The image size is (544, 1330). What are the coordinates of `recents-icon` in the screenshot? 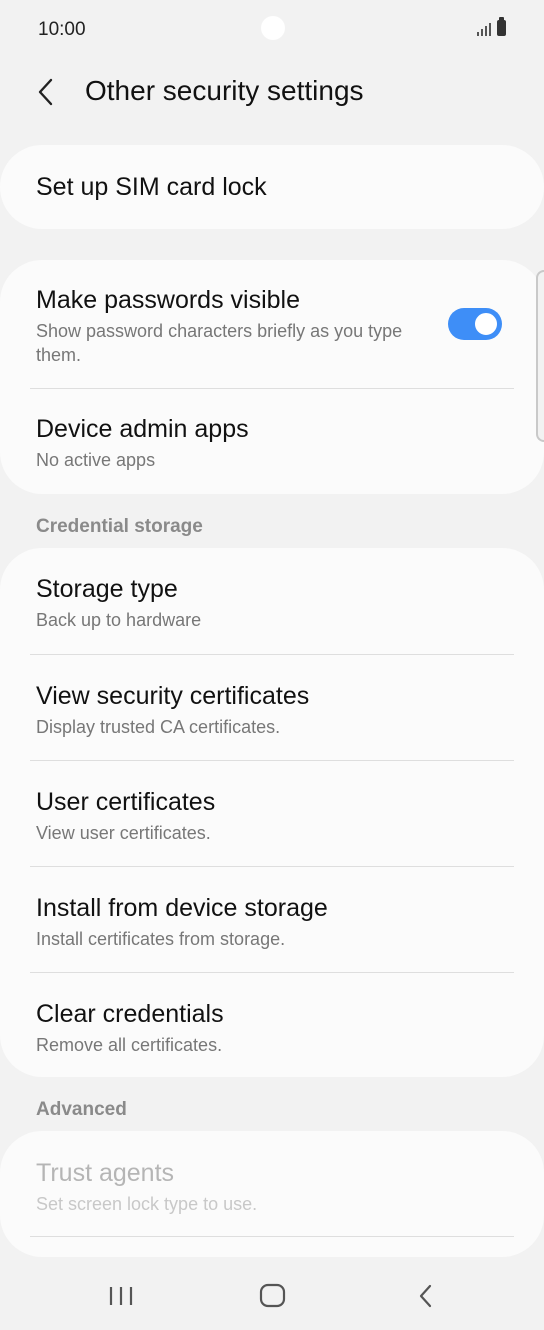 It's located at (121, 1296).